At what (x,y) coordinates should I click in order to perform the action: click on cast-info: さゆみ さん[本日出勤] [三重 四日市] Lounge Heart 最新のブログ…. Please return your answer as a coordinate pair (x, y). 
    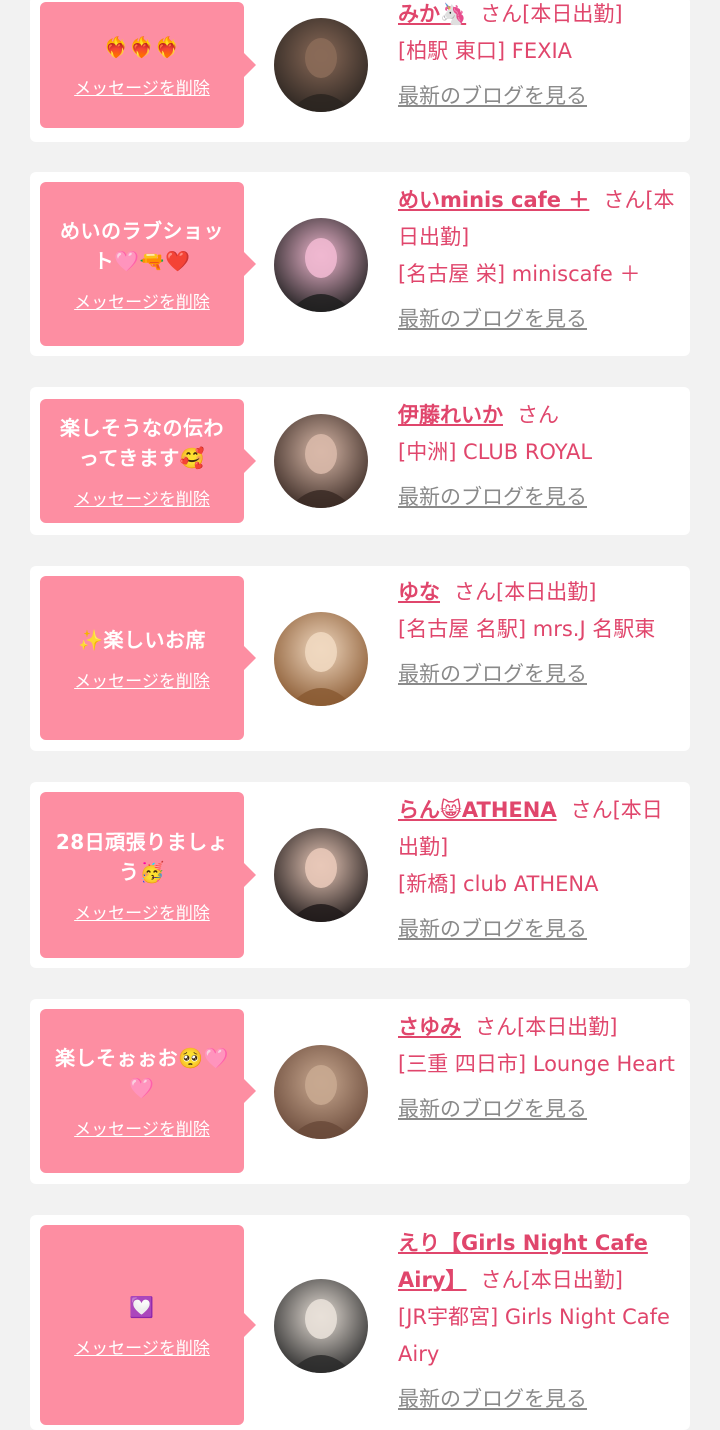
    Looking at the image, I should click on (538, 1068).